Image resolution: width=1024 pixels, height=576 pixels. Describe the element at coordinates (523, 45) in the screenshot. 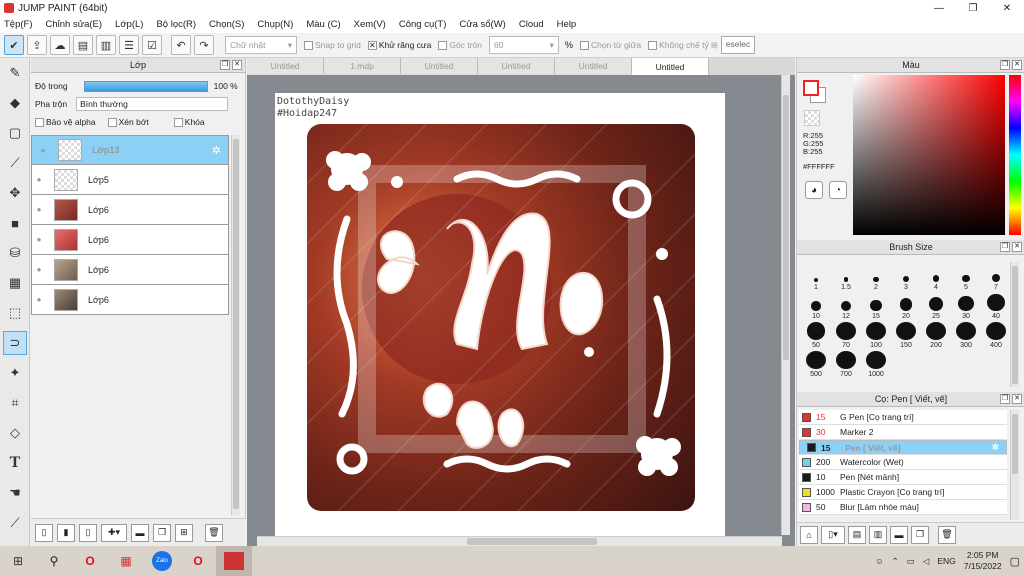

I see `round-value-input: 60 ▾` at that location.